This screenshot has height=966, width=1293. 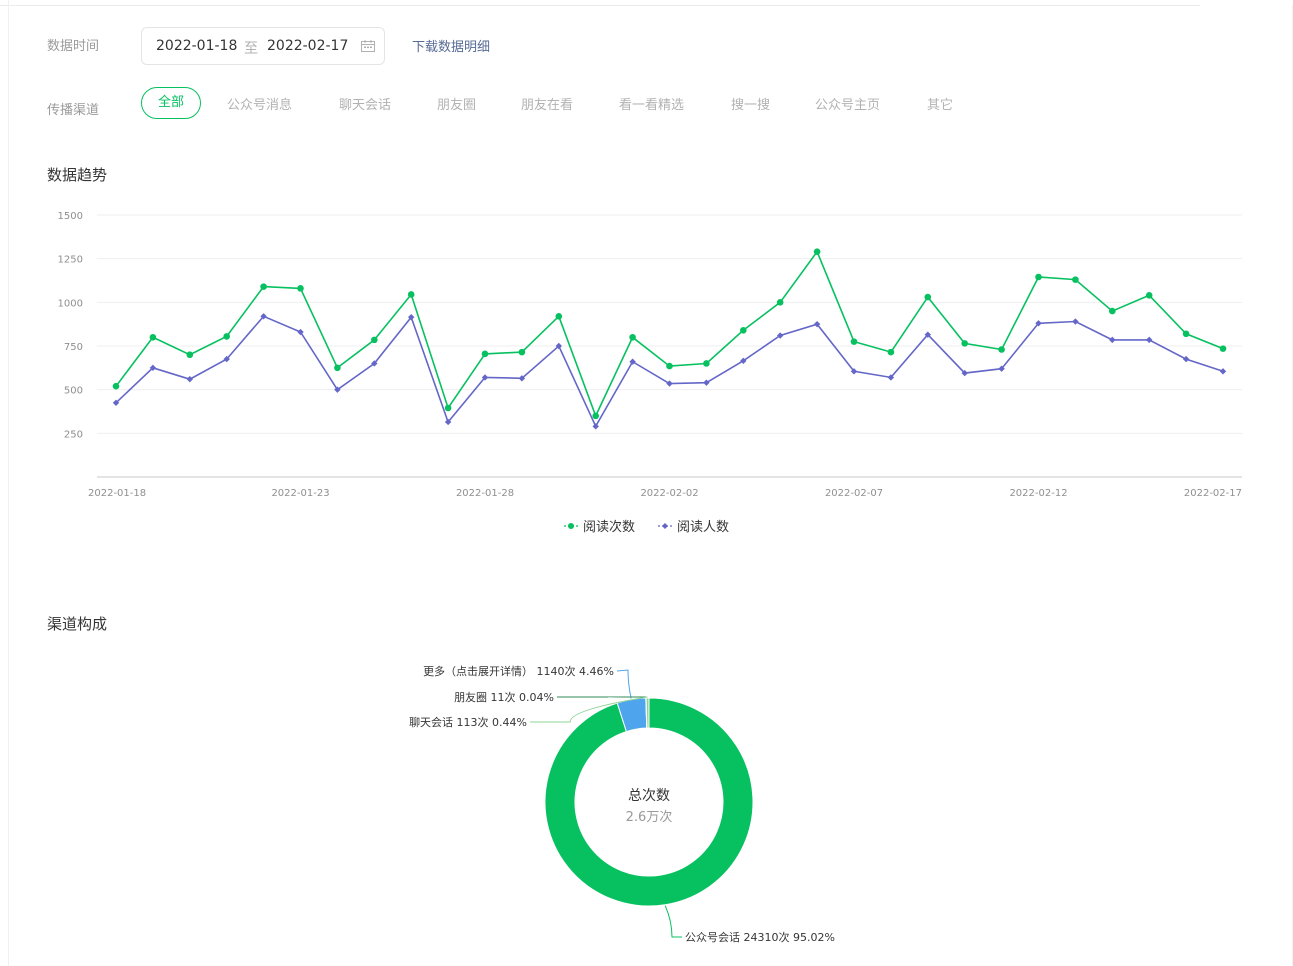 I want to click on channel-chip-top-stories: 看一看精选, so click(x=651, y=103).